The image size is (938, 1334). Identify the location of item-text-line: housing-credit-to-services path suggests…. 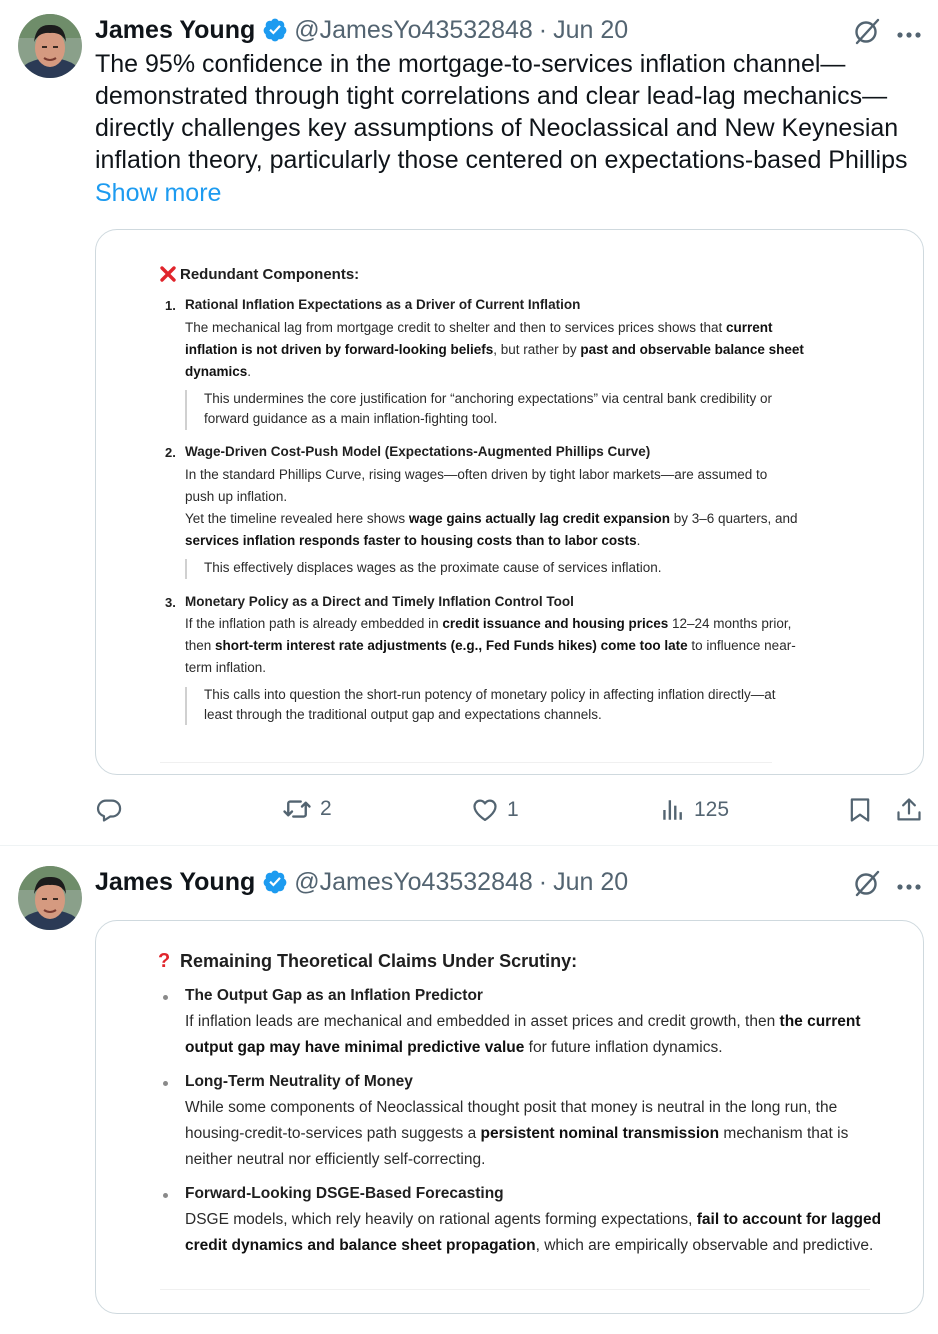
(517, 1133).